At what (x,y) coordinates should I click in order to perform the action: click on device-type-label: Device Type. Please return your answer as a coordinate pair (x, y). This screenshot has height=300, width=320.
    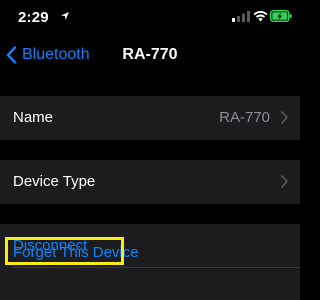
    Looking at the image, I should click on (54, 181).